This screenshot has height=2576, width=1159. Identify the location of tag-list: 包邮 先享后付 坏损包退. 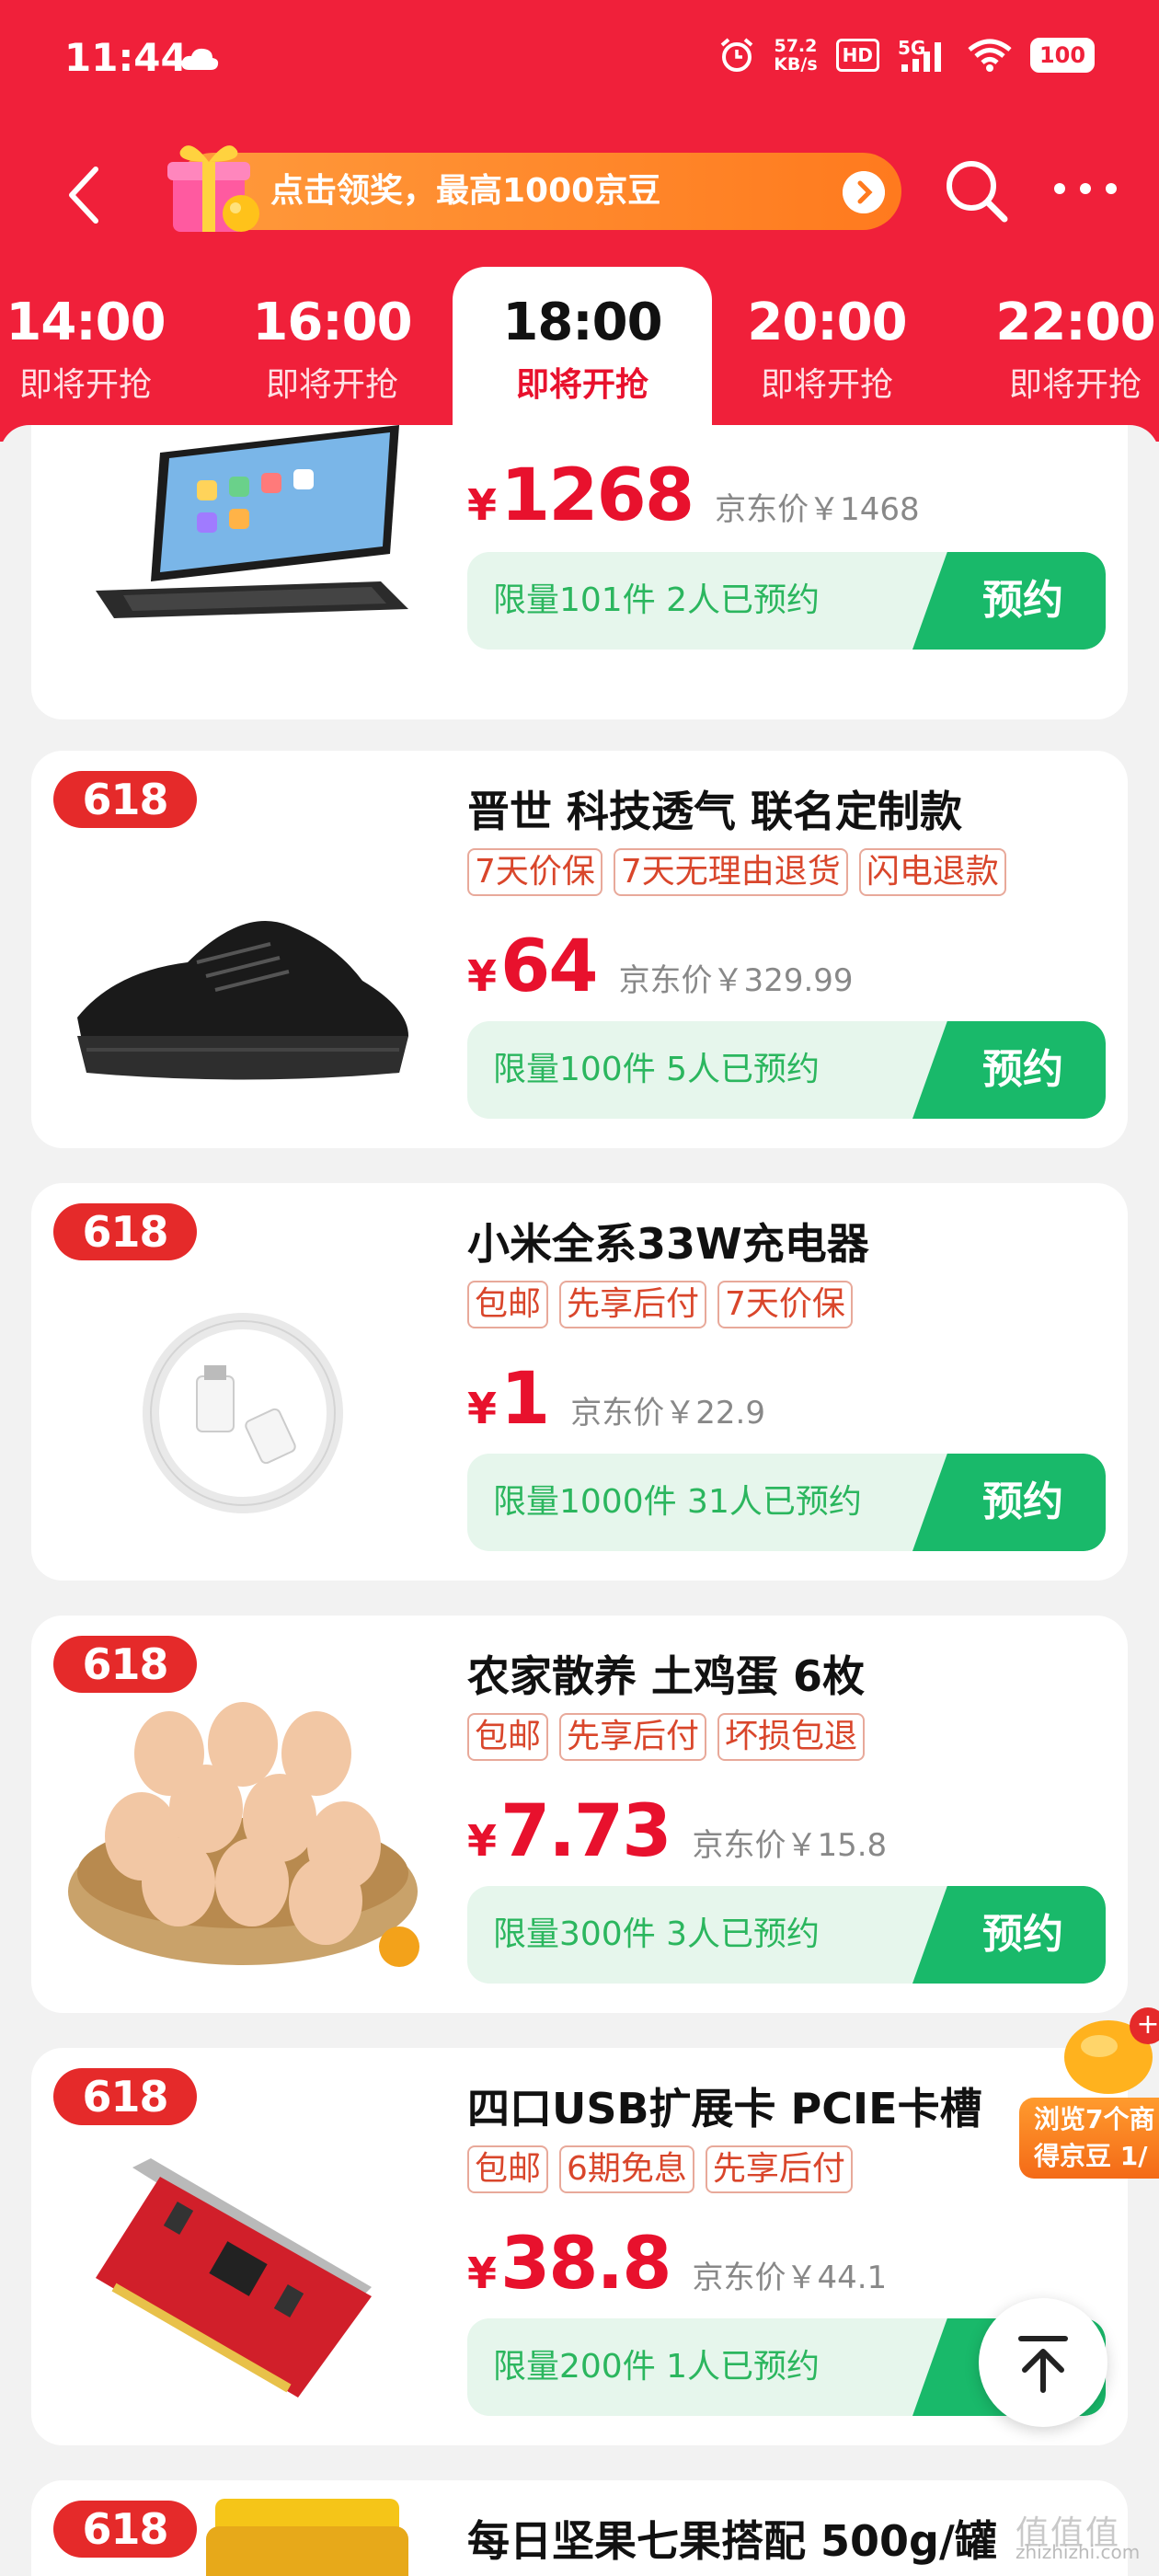
(666, 1737).